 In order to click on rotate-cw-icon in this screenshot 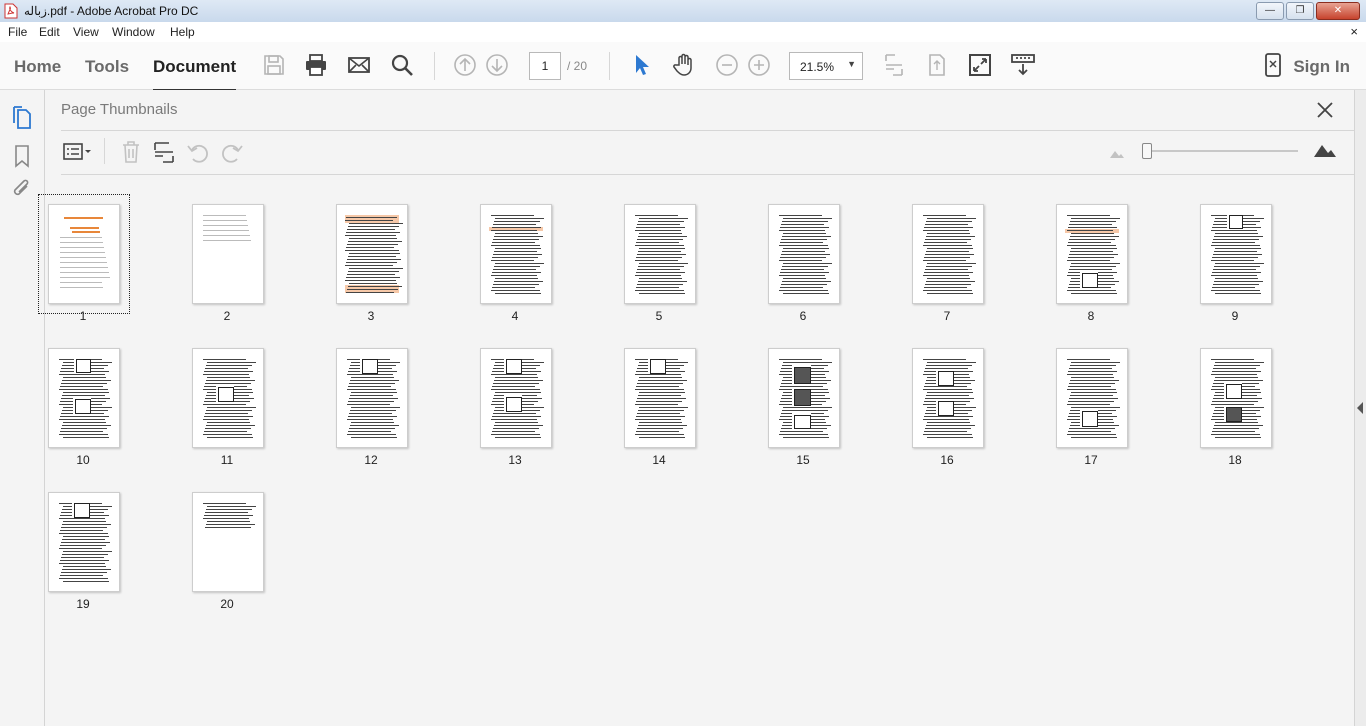, I will do `click(232, 152)`.